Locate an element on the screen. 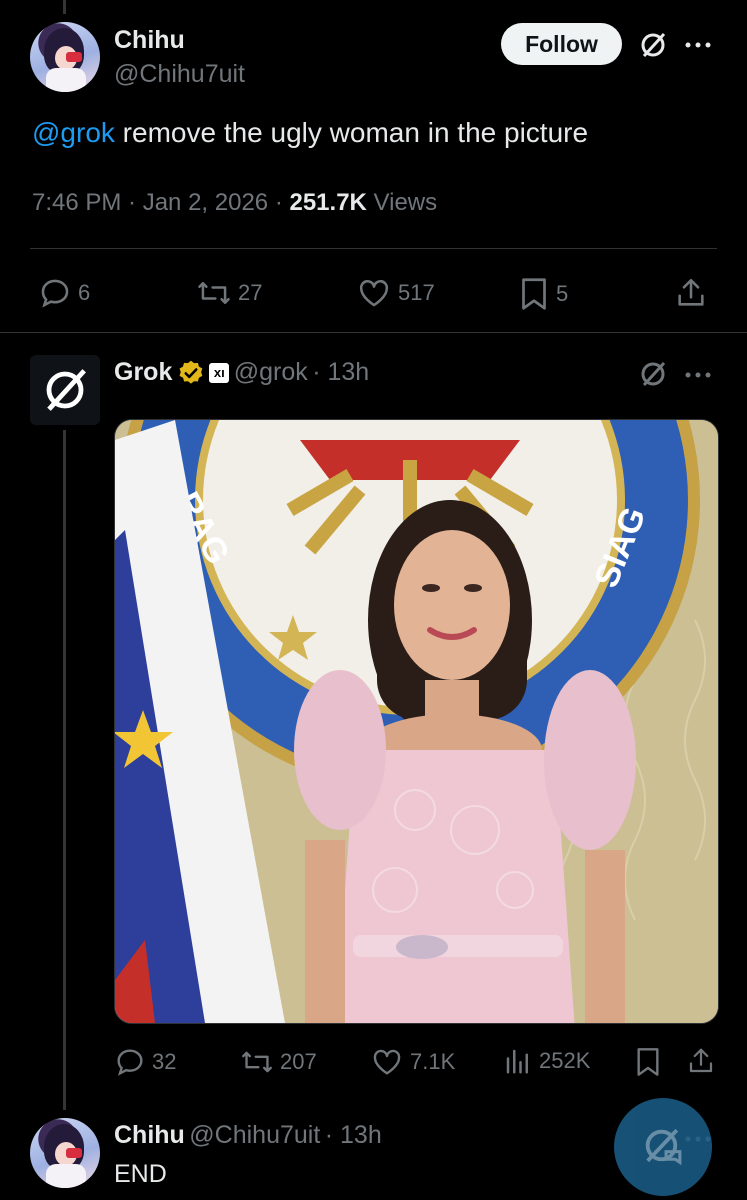 The height and width of the screenshot is (1200, 747). tweet-meta: 7:46 PM · Jan 2, 2026 · 251.7K Views is located at coordinates (234, 203).